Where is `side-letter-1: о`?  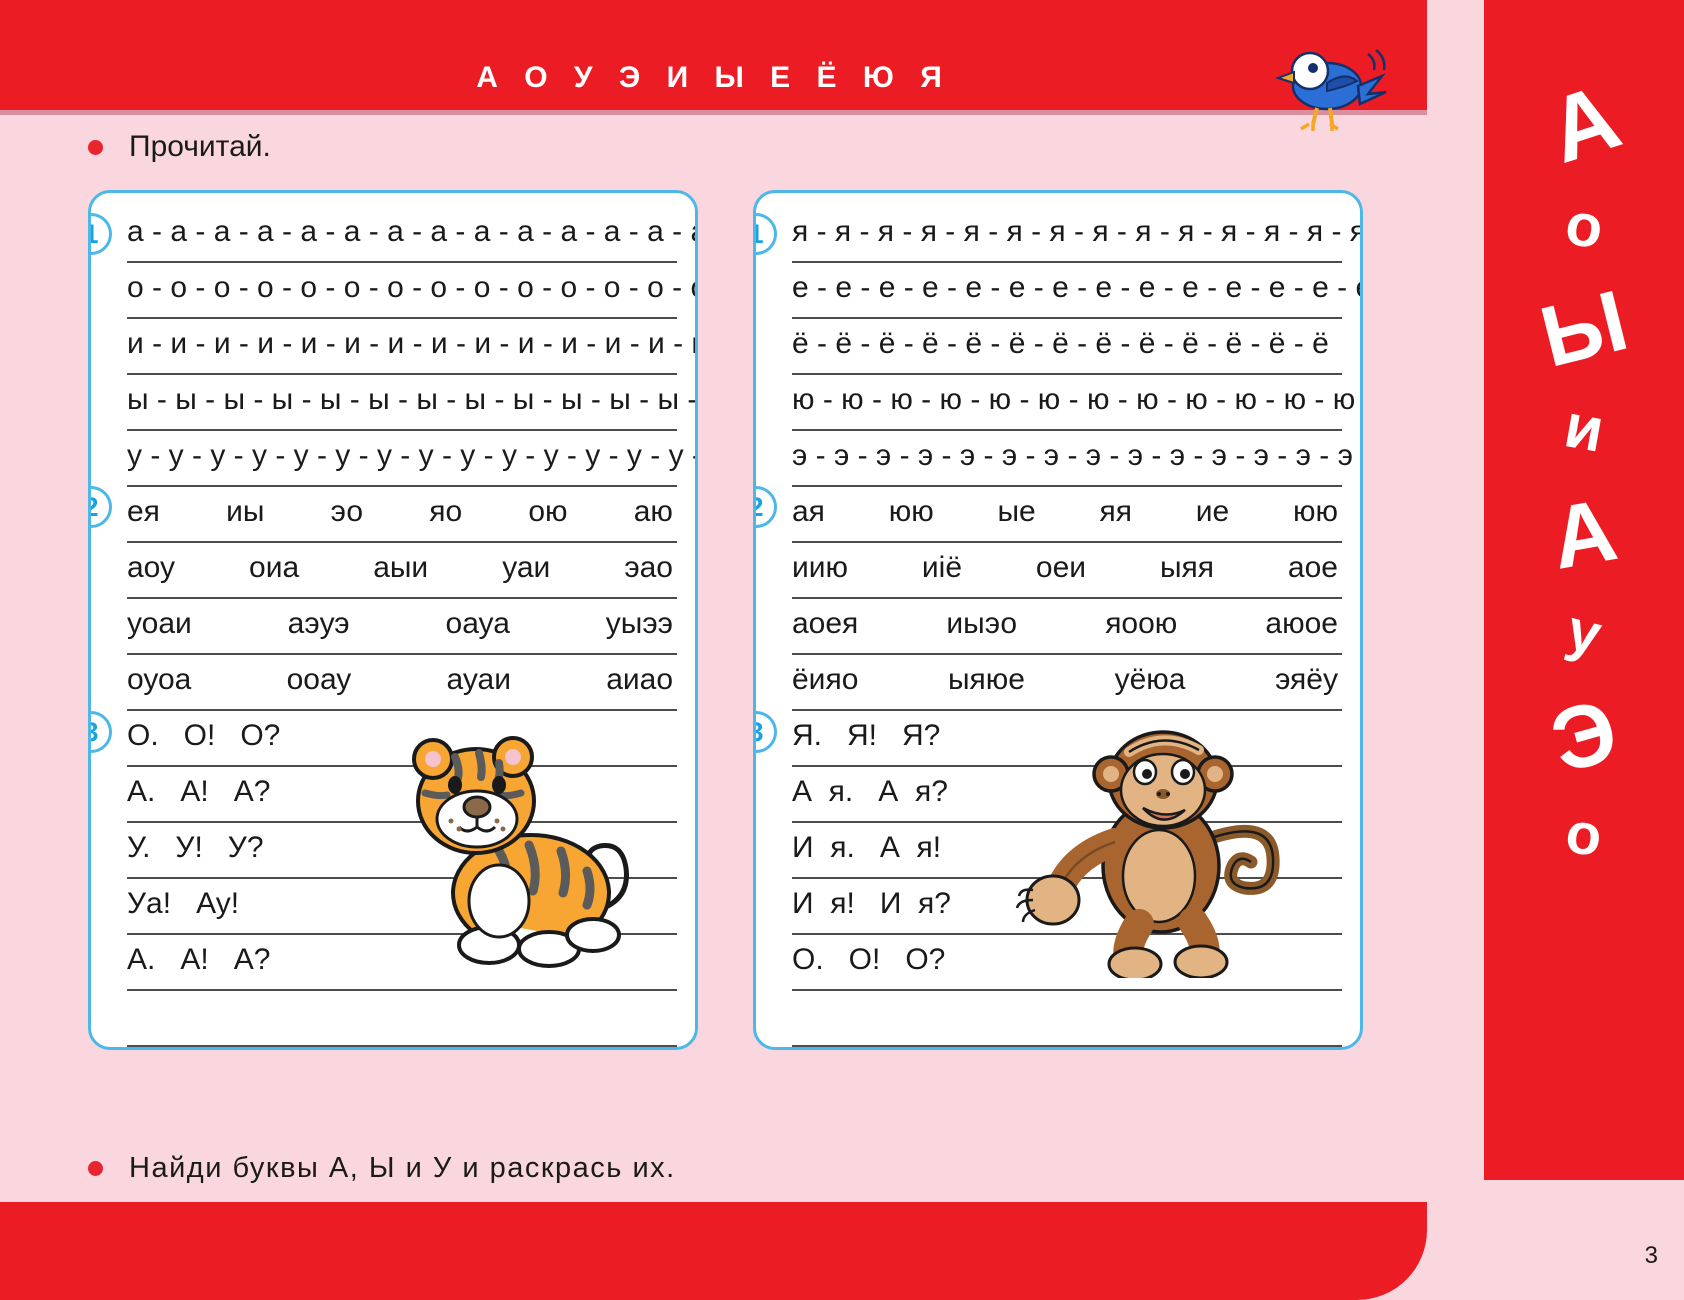 side-letter-1: о is located at coordinates (1584, 225).